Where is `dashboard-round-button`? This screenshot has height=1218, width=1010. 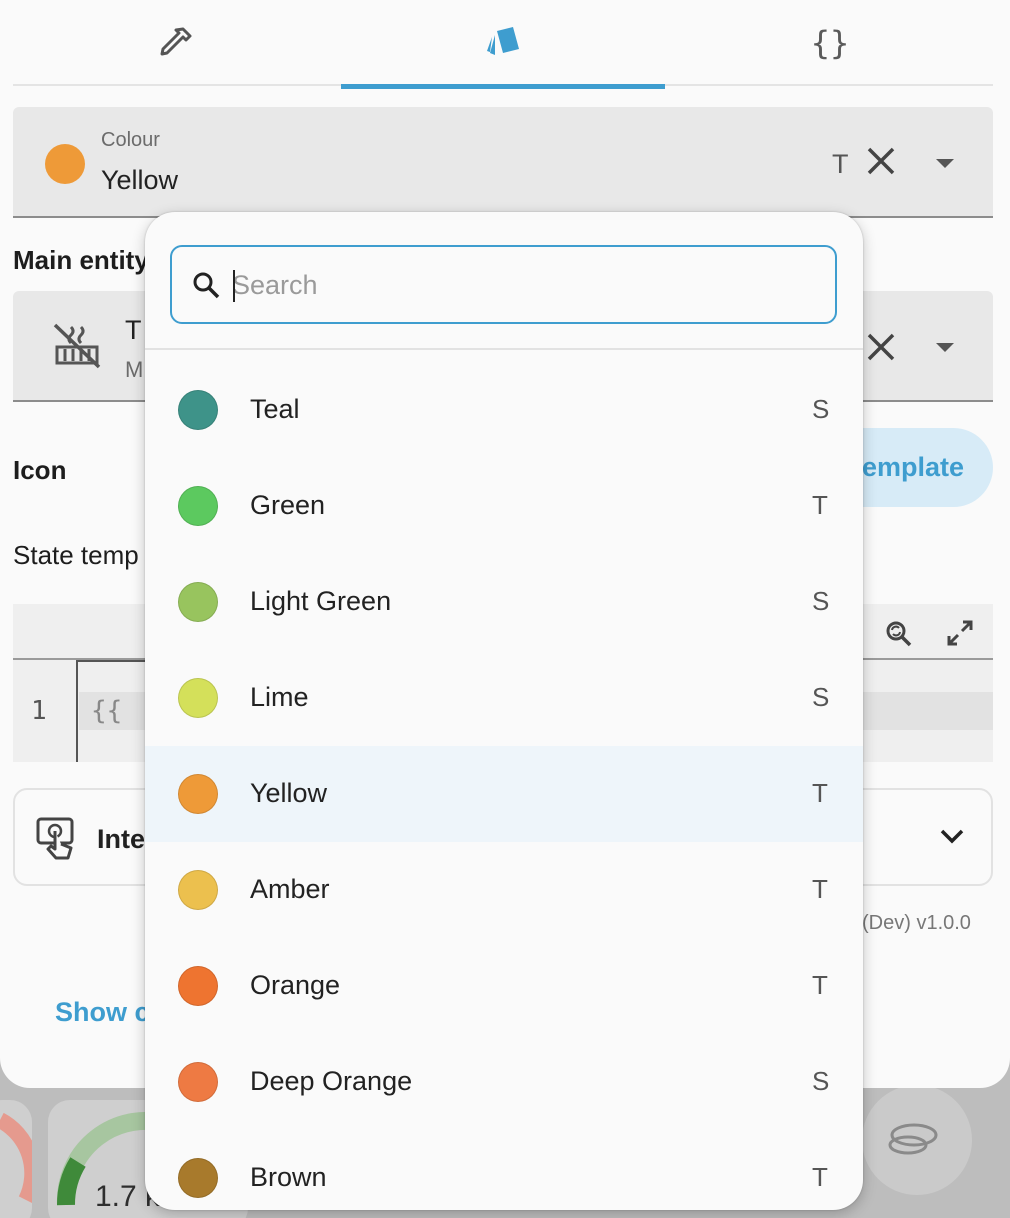
dashboard-round-button is located at coordinates (917, 1140).